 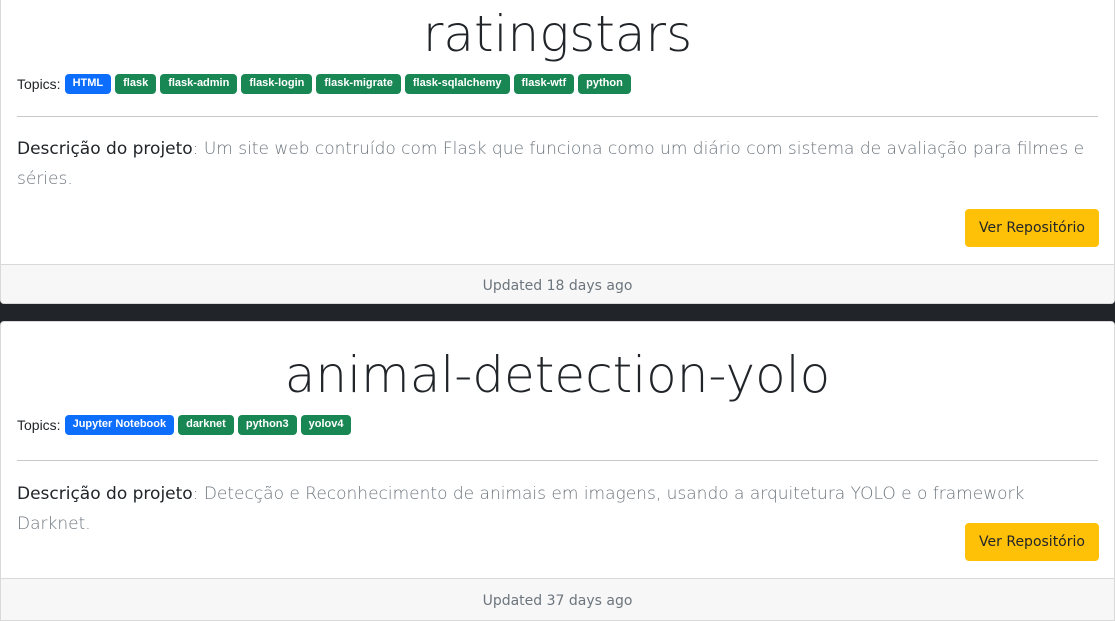 What do you see at coordinates (604, 84) in the screenshot?
I see `topic-badge: python` at bounding box center [604, 84].